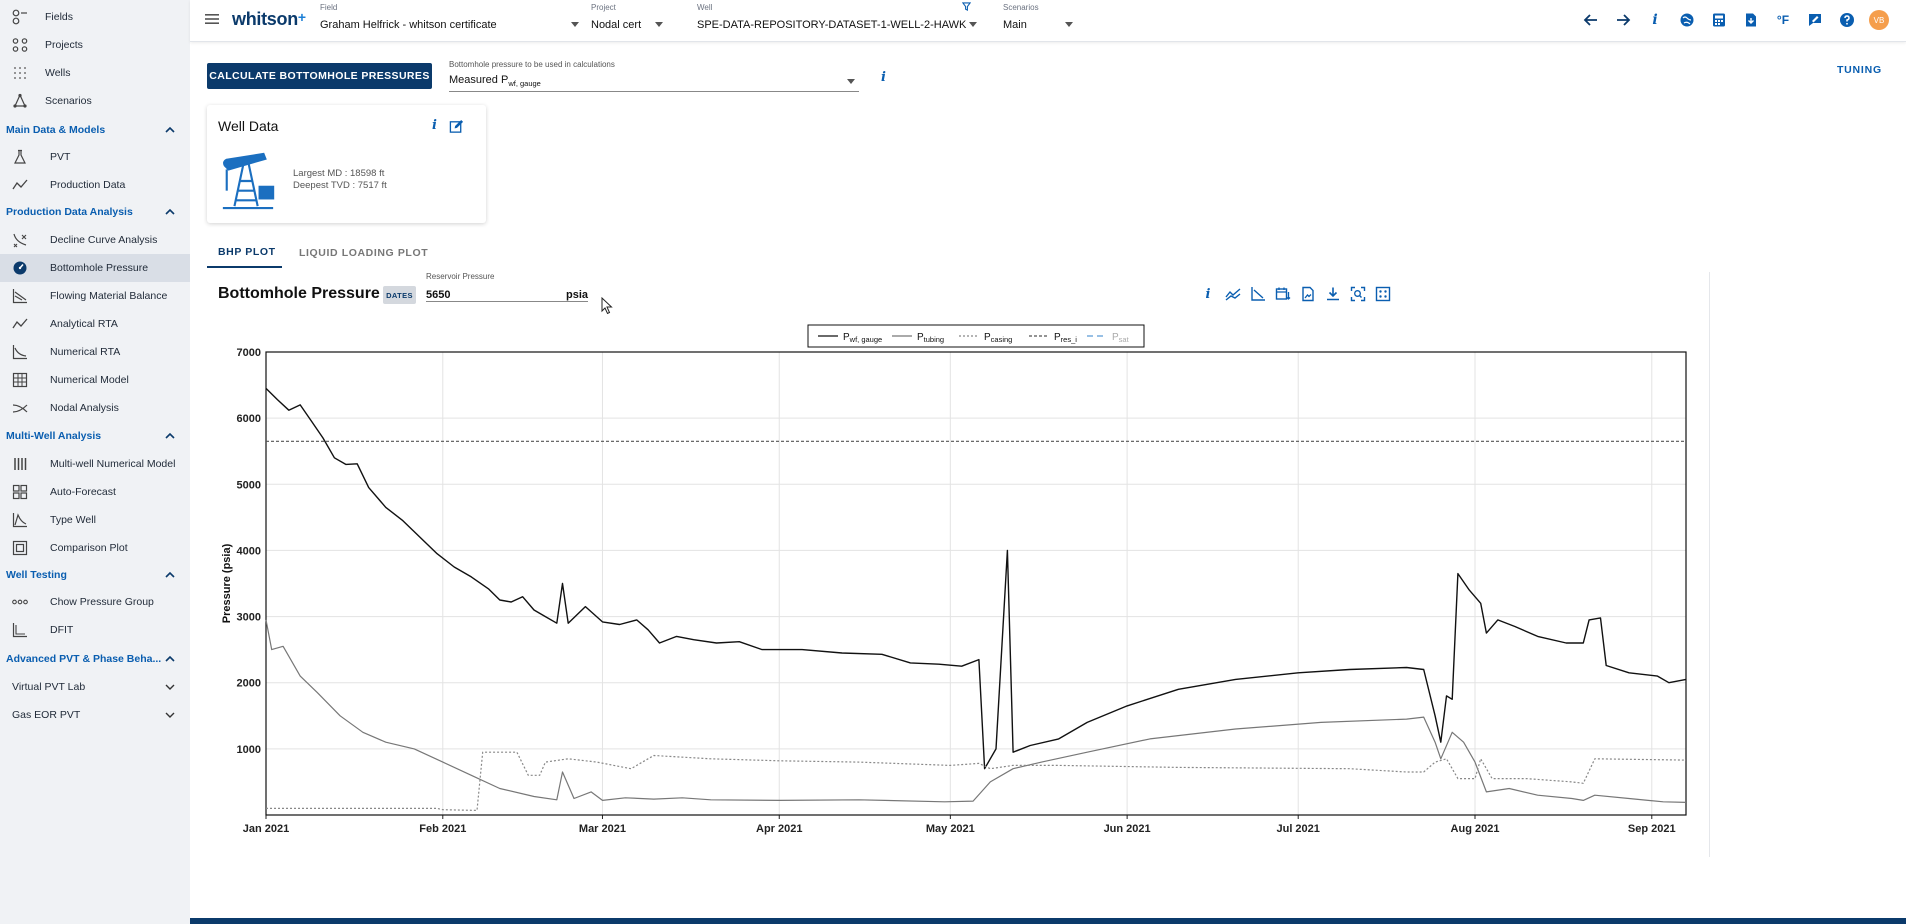  I want to click on y-tick-label: 4000, so click(249, 551).